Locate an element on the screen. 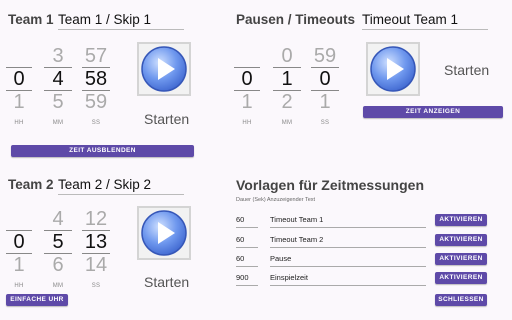 The image size is (512, 320). minutes-next: 2 is located at coordinates (287, 102).